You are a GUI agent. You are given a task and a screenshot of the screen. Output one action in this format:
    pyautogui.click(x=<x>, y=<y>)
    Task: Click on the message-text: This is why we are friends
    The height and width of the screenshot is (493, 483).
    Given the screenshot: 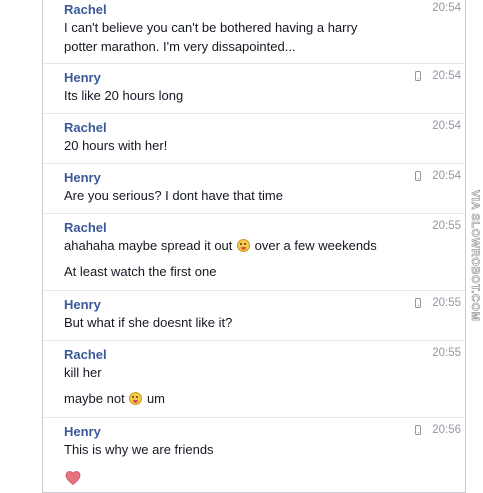 What is the action you would take?
    pyautogui.click(x=139, y=449)
    